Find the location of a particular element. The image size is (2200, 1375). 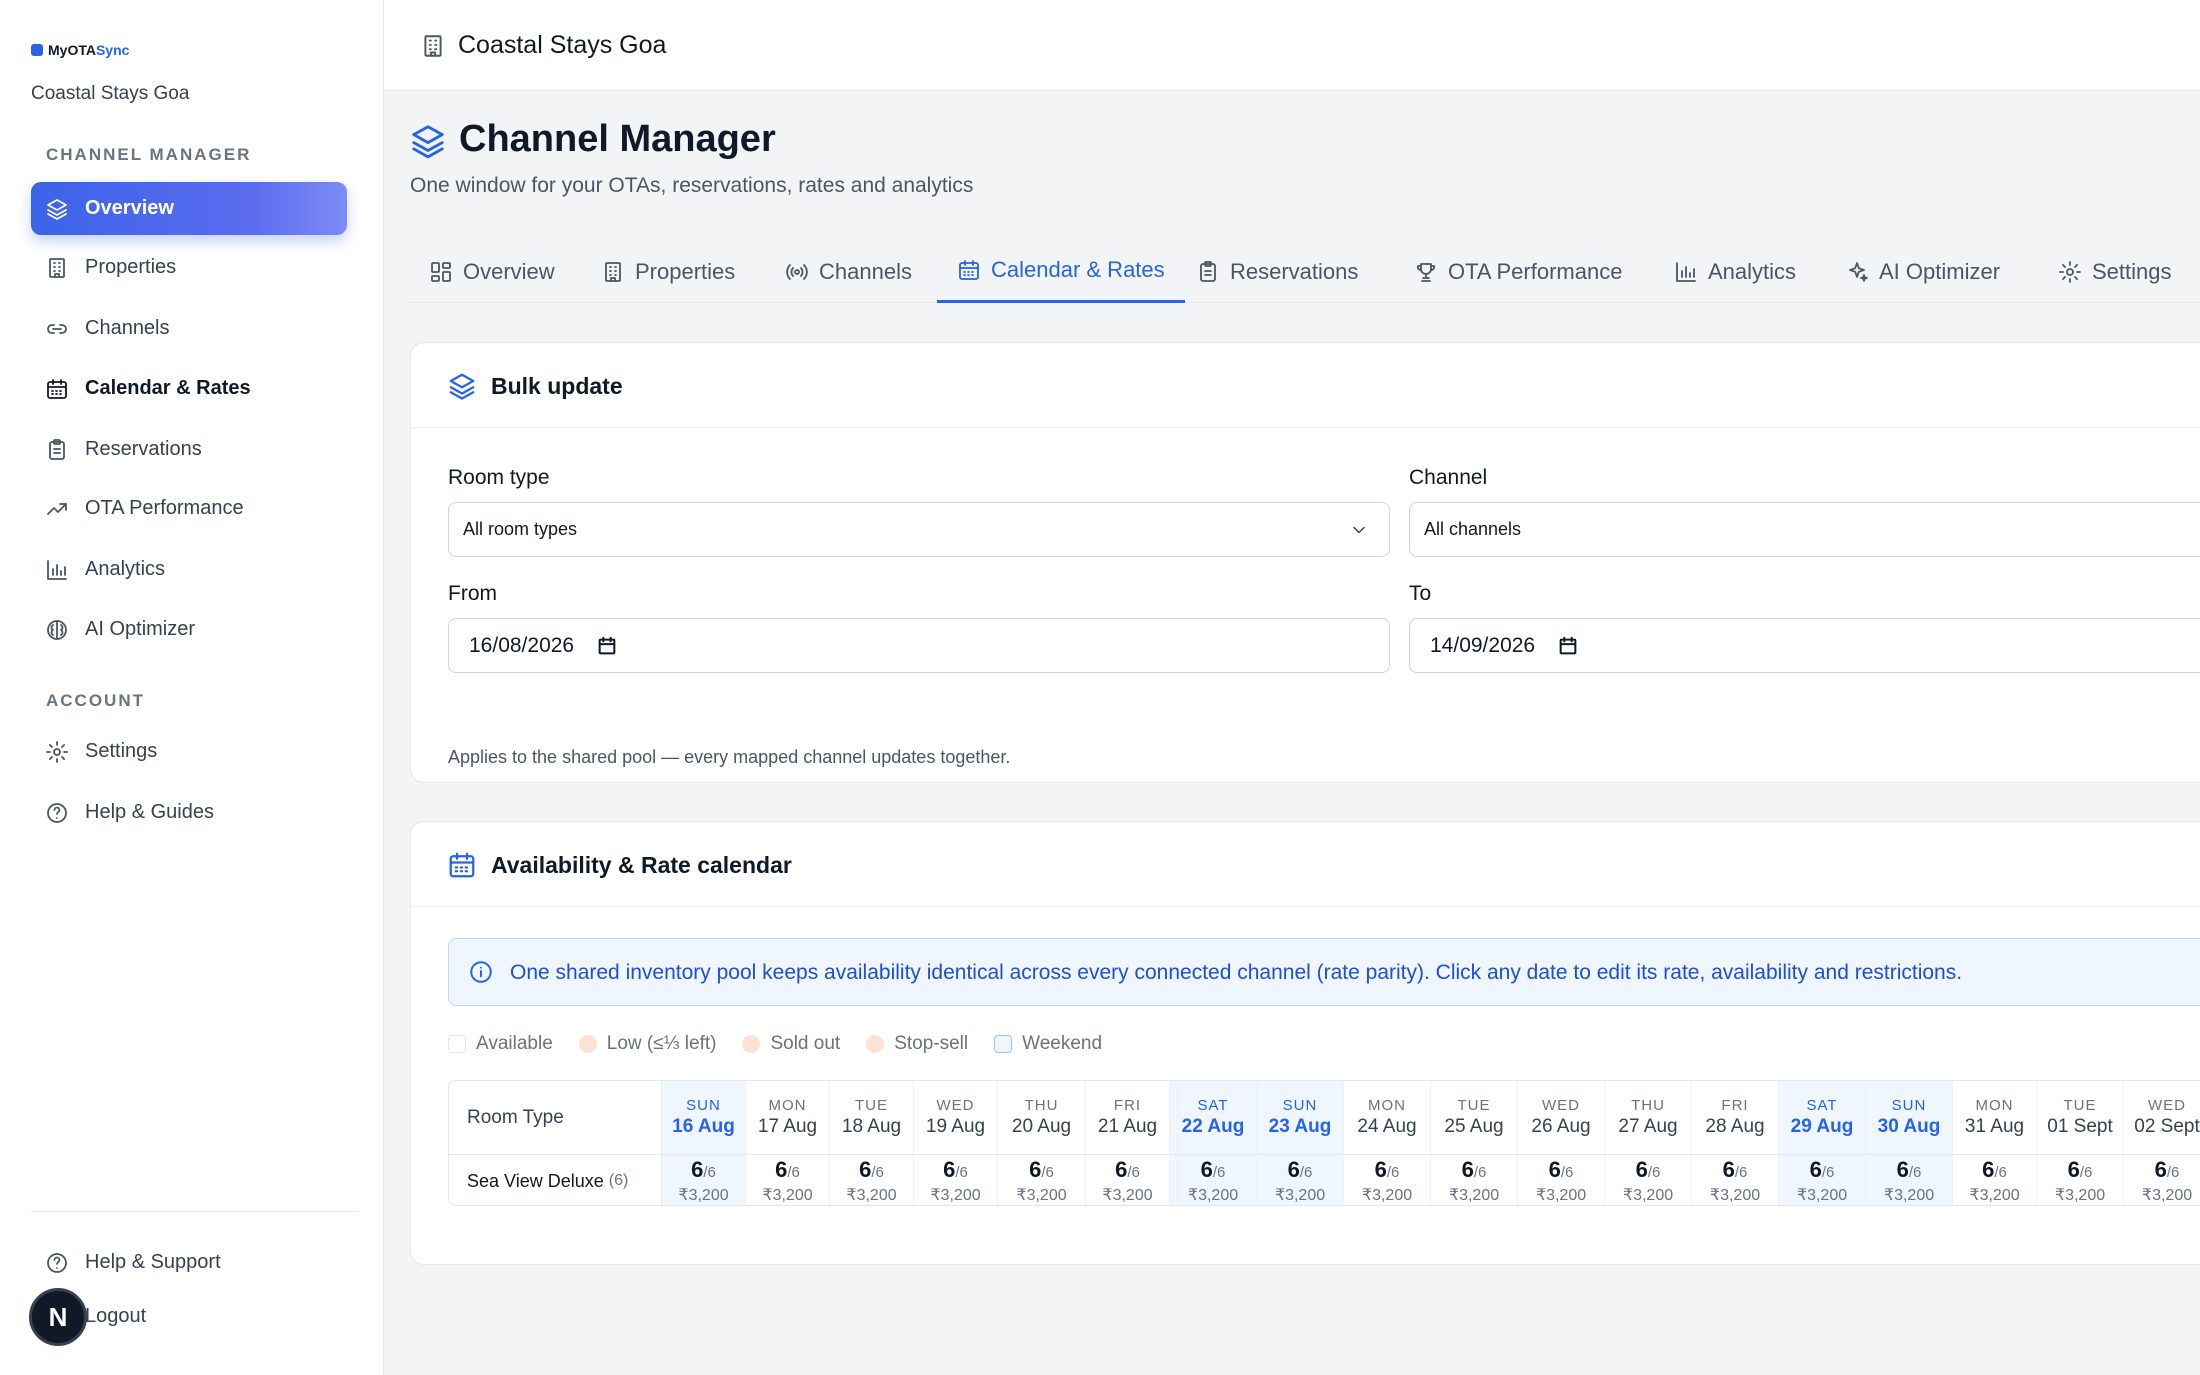

nav-section-account: ACCOUNT is located at coordinates (95, 700).